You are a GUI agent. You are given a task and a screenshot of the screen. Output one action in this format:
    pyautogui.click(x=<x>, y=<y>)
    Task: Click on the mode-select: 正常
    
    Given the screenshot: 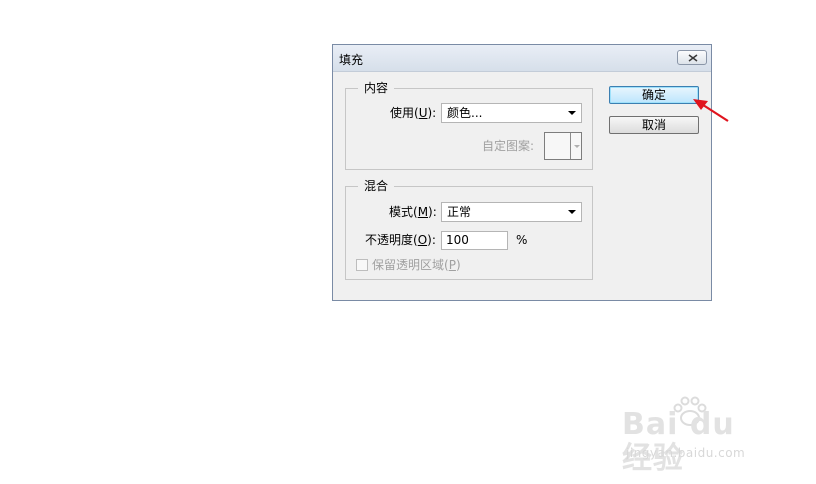 What is the action you would take?
    pyautogui.click(x=511, y=212)
    